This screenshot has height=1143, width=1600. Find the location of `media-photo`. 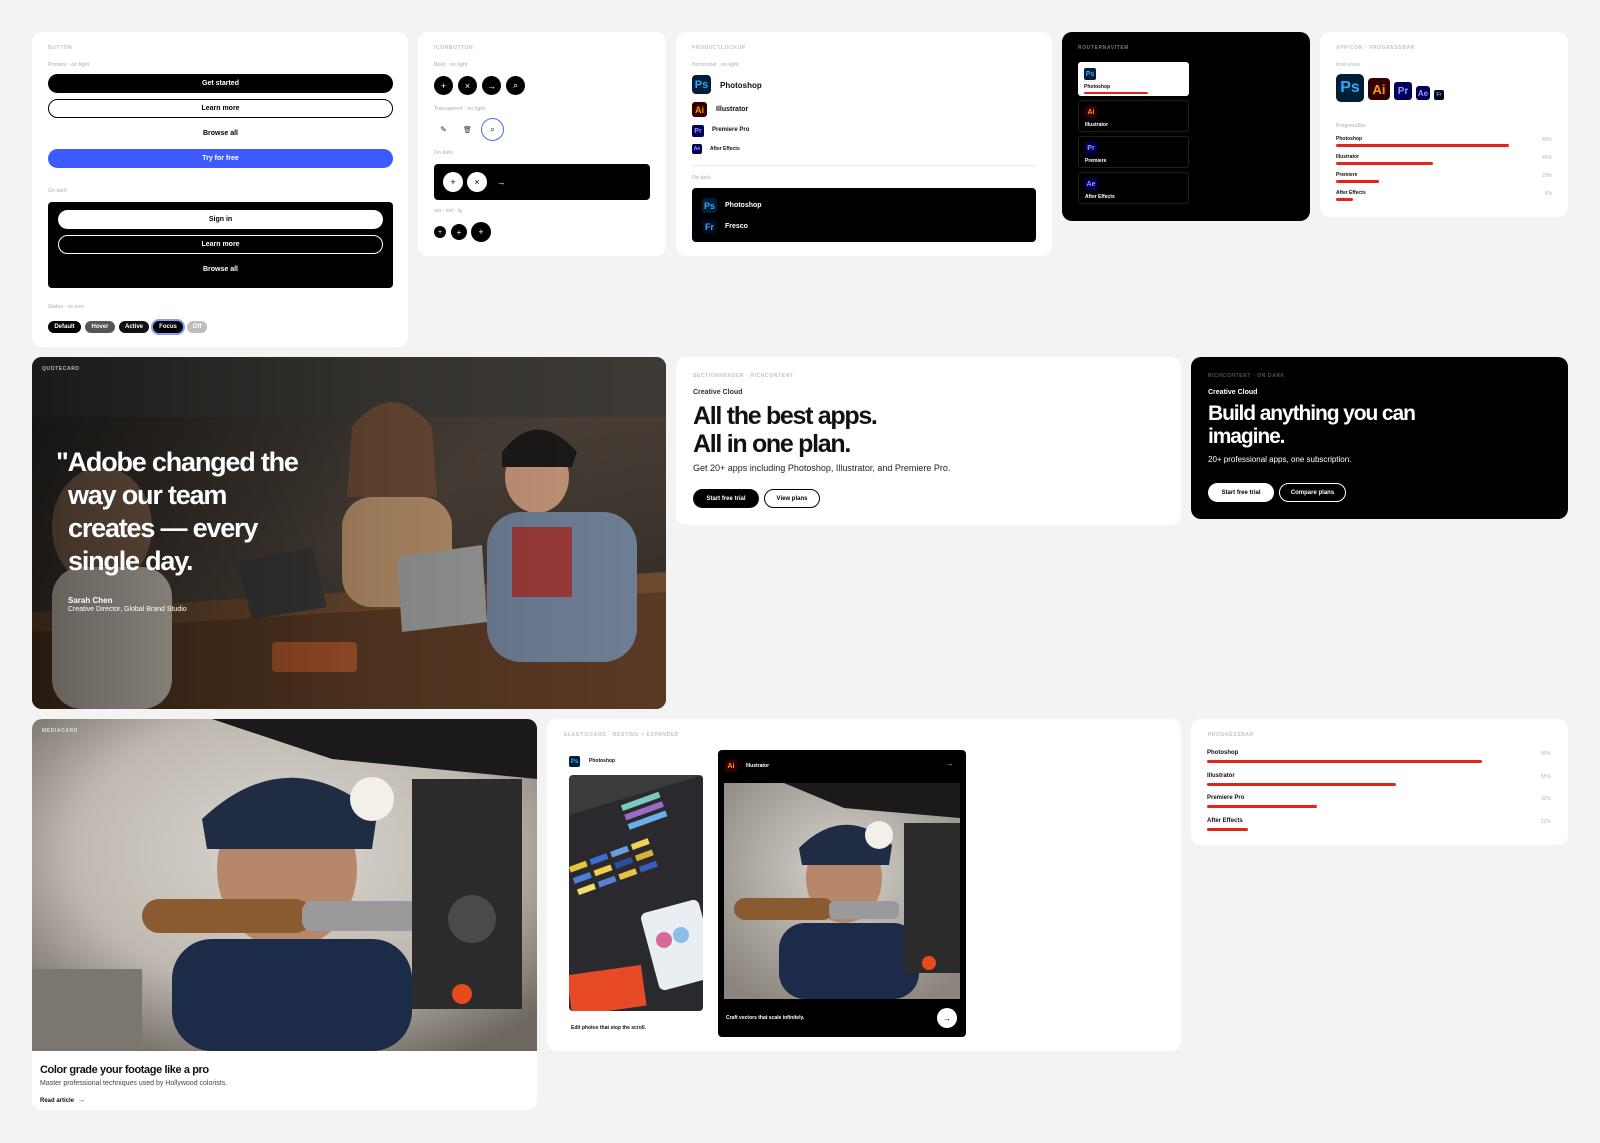

media-photo is located at coordinates (284, 885).